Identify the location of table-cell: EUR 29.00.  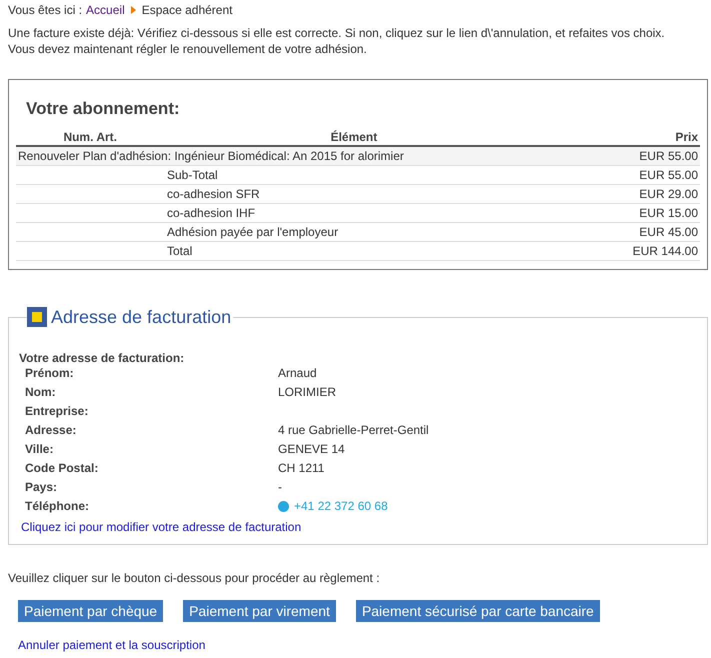
(668, 193).